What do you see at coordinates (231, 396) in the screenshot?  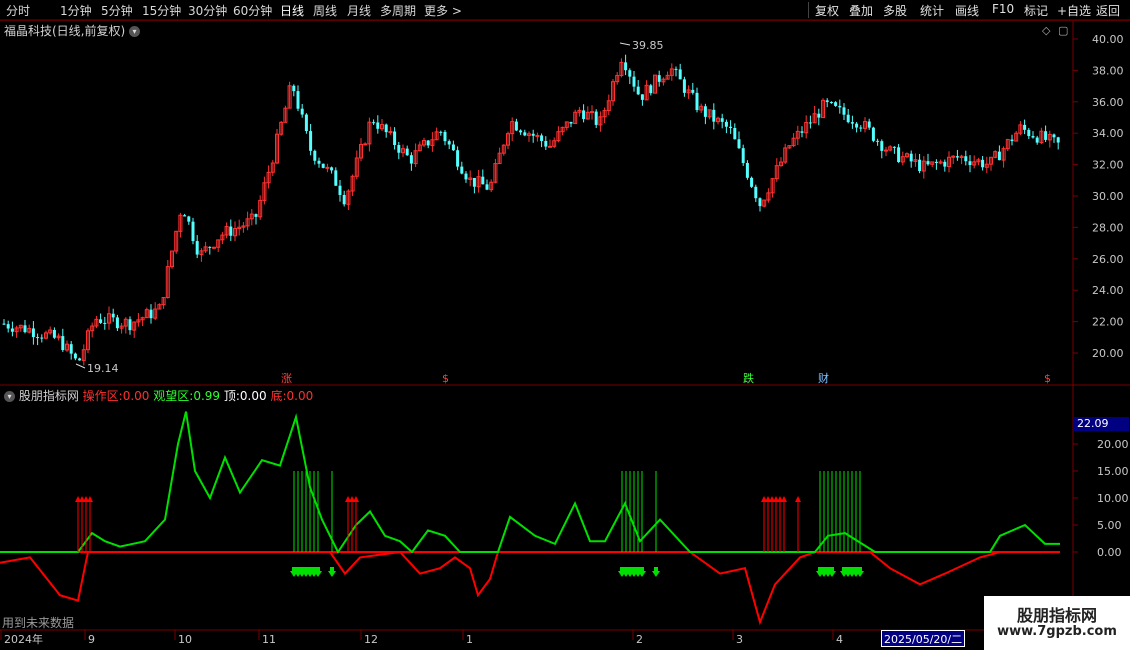 I see `field-label-top: 顶:` at bounding box center [231, 396].